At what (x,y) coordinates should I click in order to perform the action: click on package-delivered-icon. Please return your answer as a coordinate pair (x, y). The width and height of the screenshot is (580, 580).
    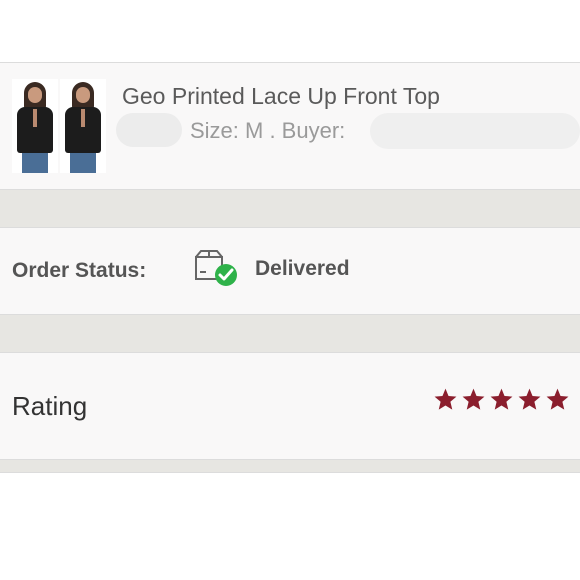
    Looking at the image, I should click on (216, 268).